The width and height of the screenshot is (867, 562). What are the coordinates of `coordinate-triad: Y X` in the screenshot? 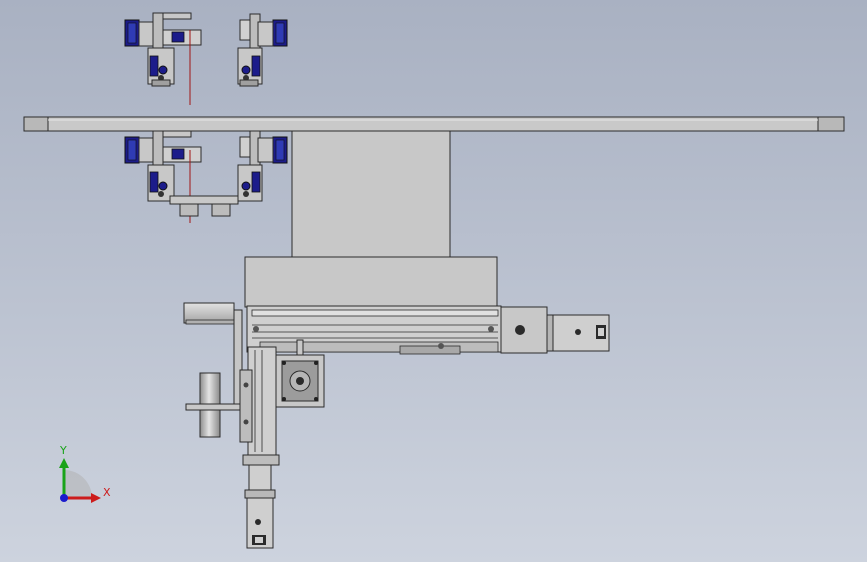 It's located at (85, 473).